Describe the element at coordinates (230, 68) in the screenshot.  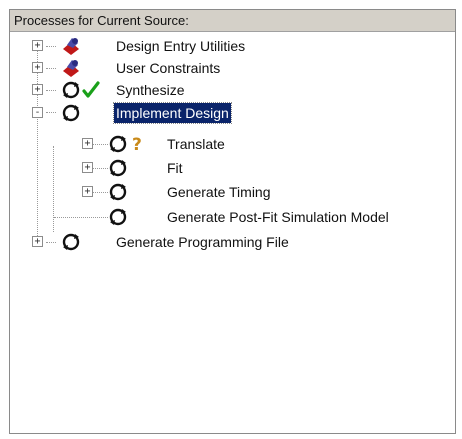
I see `tree-item-user-constraints: + User Constraints` at that location.